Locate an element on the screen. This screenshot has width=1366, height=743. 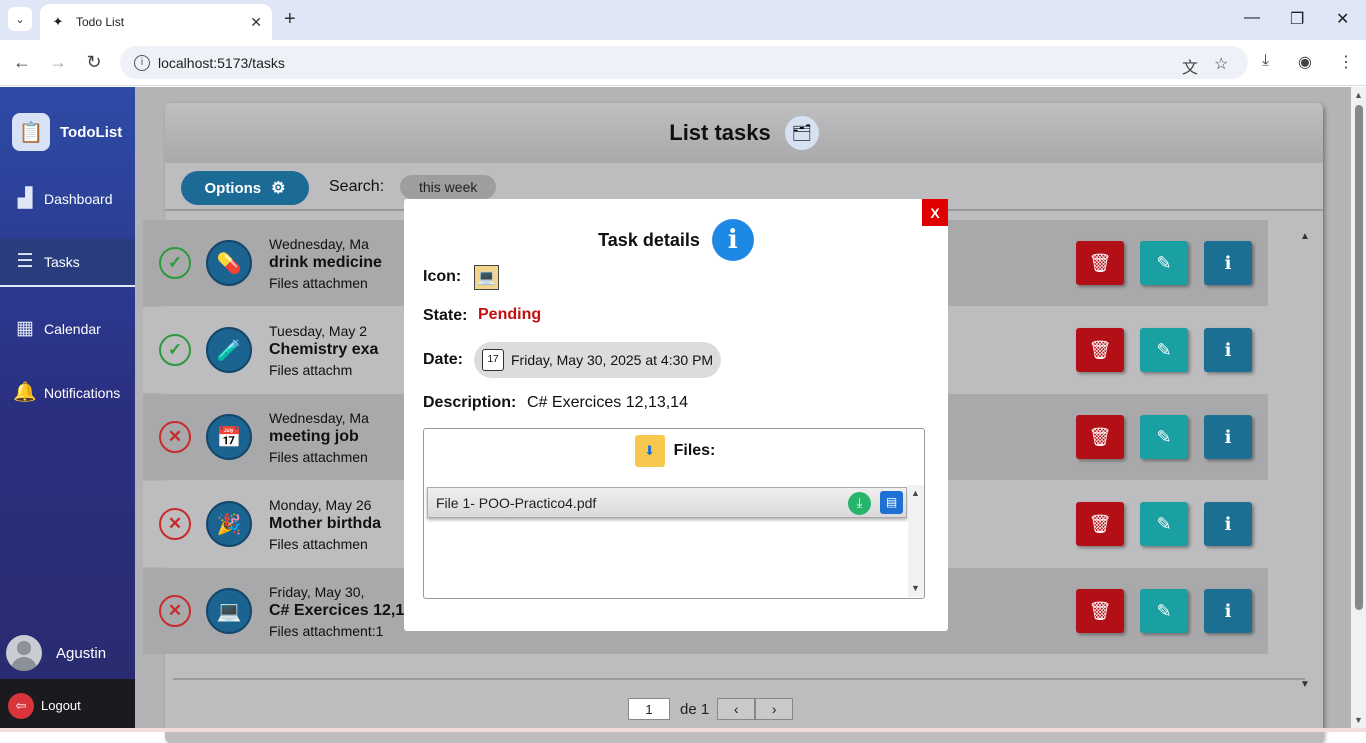
state-value: Pending is located at coordinates (510, 314).